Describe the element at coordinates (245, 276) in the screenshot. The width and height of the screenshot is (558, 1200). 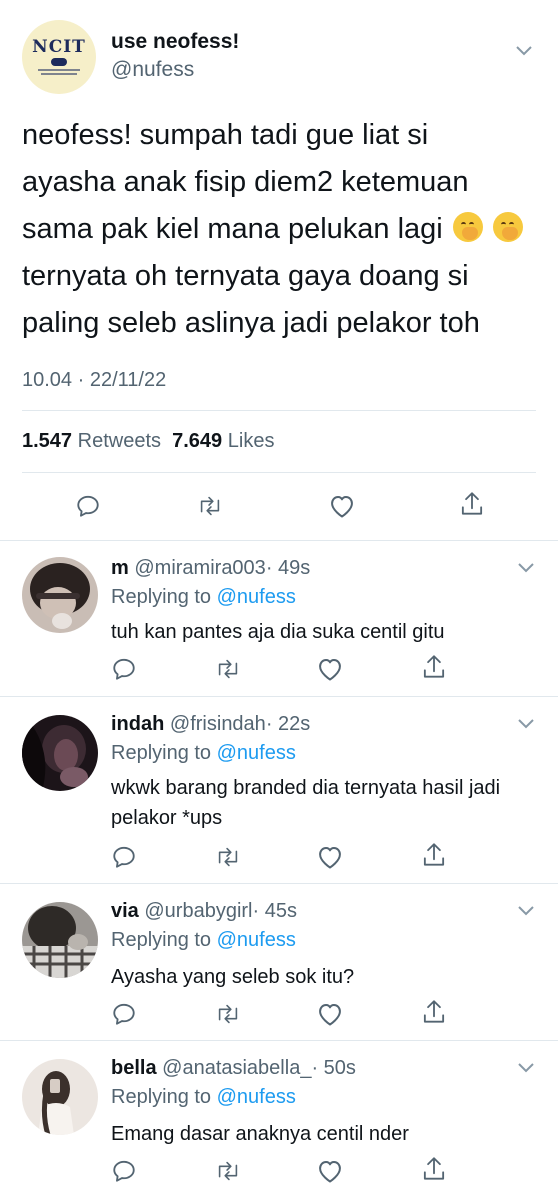
I see `tweet-line: ternyata oh ternyata gaya doang si` at that location.